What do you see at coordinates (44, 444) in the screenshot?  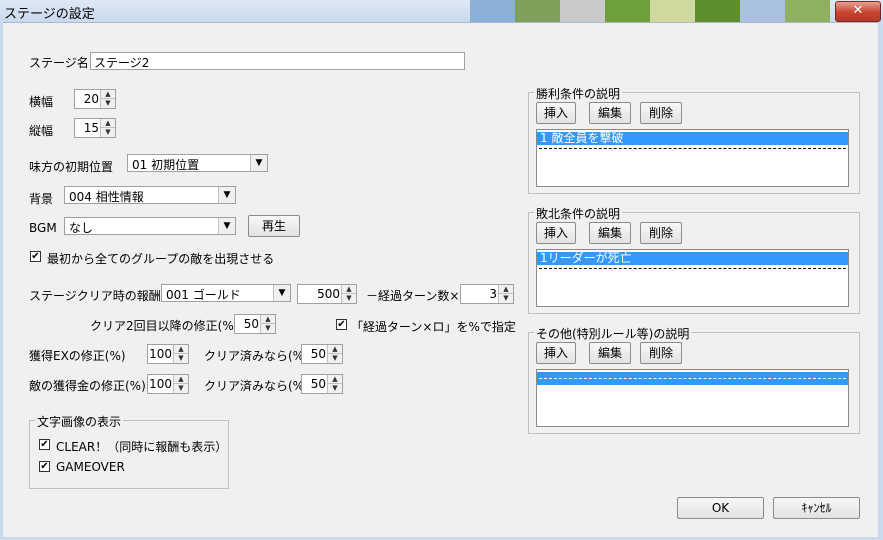 I see `clear-image-checkbox: ✔` at bounding box center [44, 444].